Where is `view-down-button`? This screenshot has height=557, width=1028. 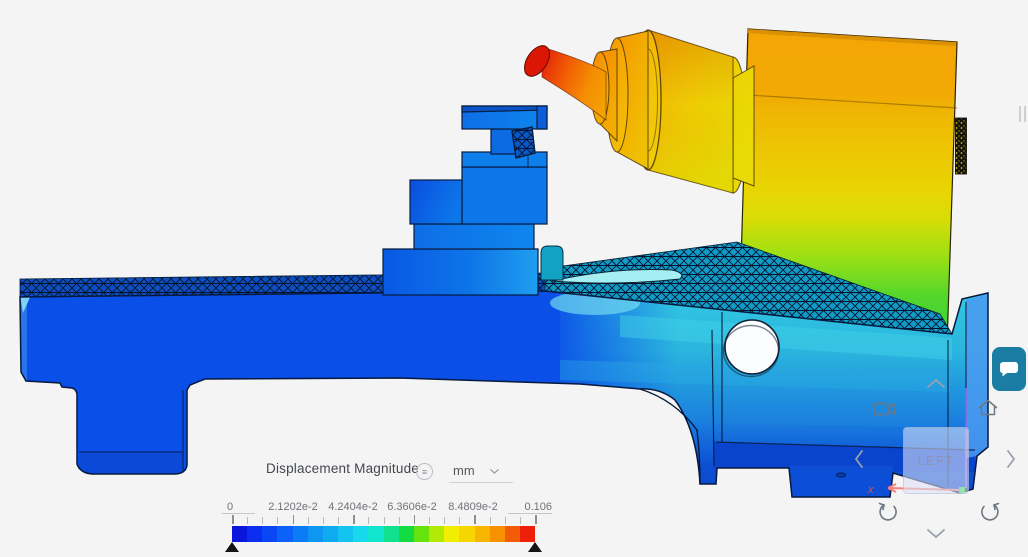
view-down-button is located at coordinates (936, 533).